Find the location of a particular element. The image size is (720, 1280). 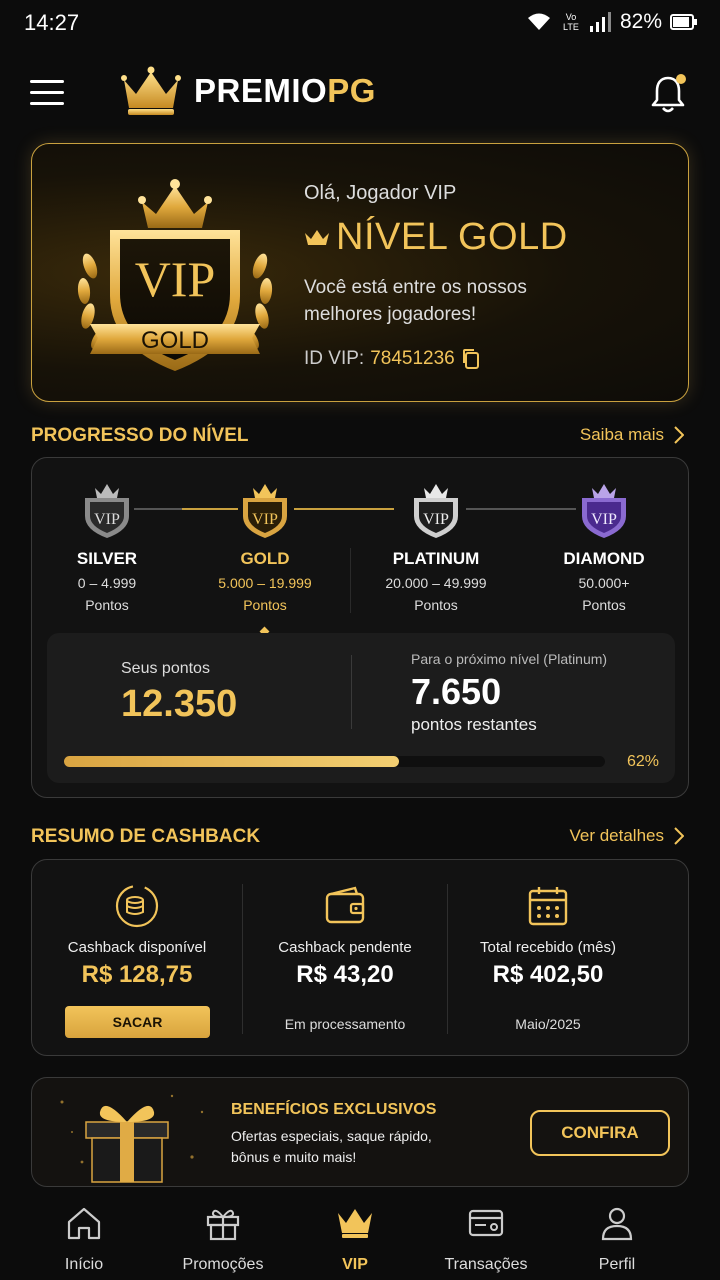

tier-name: DIAMOND is located at coordinates (604, 558).